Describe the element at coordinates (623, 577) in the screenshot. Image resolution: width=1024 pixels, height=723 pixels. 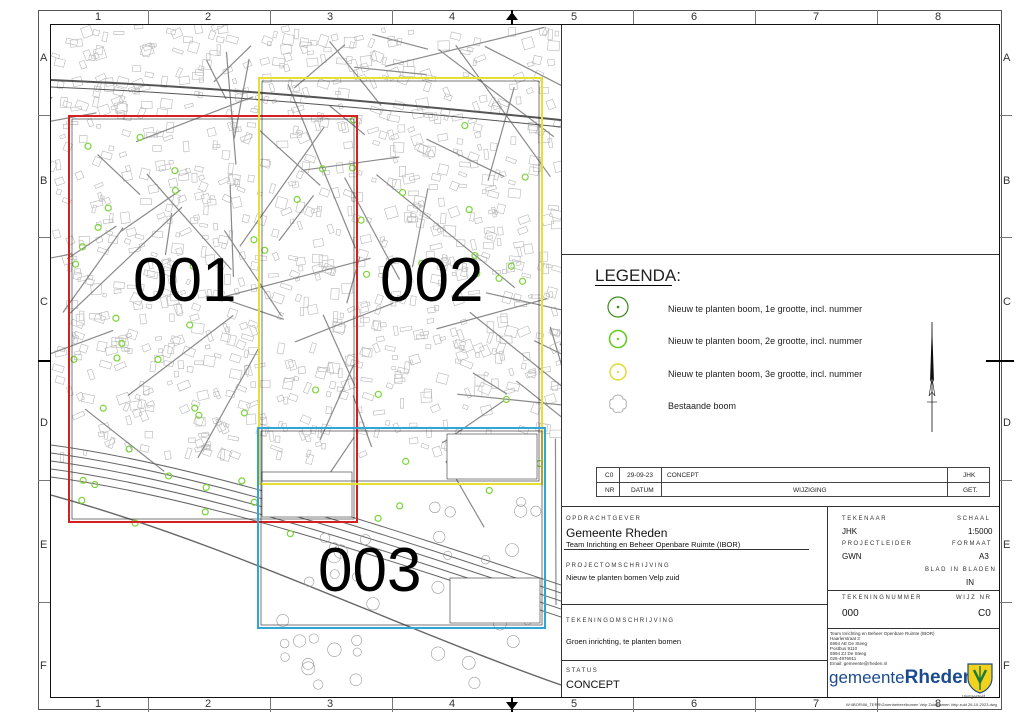
I see `project-description: Nieuw te planten bomen Velp zuid` at that location.